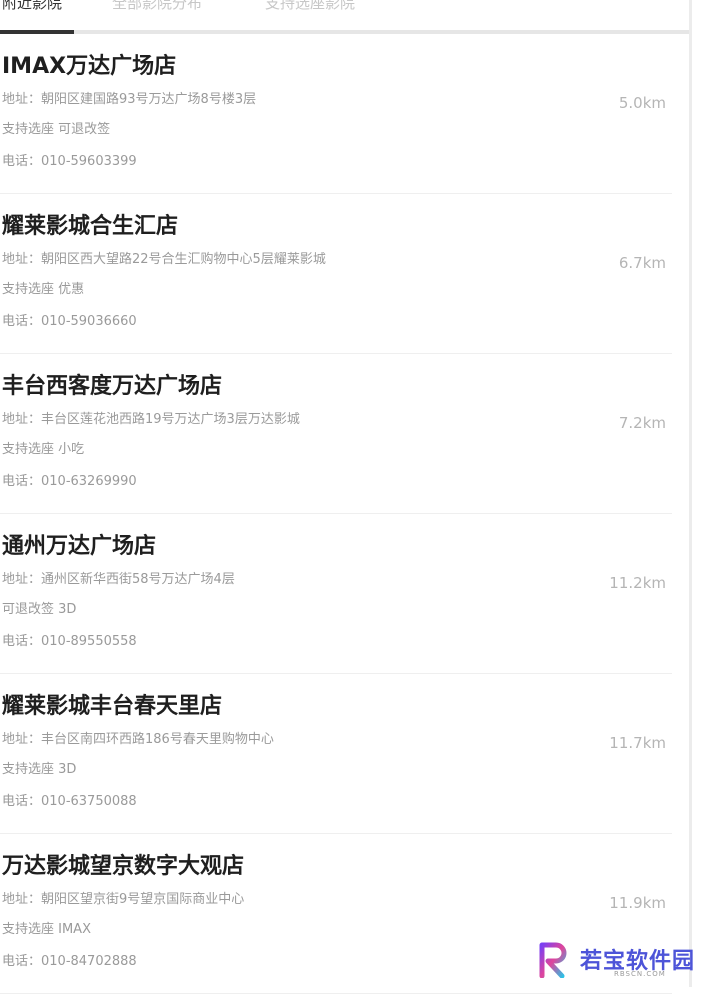  Describe the element at coordinates (90, 226) in the screenshot. I see `cinema-name: 耀莱影城合生汇店` at that location.